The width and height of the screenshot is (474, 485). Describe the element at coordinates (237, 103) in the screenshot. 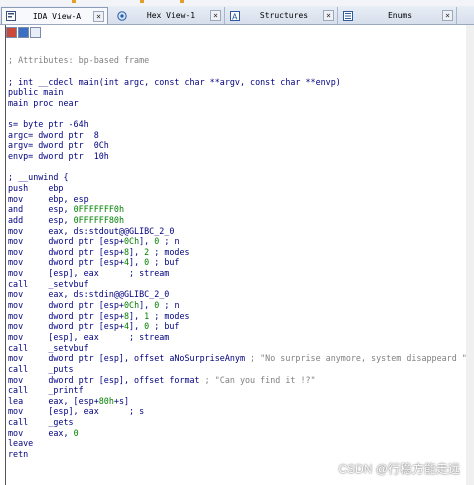

I see `code-line: main proc near` at that location.